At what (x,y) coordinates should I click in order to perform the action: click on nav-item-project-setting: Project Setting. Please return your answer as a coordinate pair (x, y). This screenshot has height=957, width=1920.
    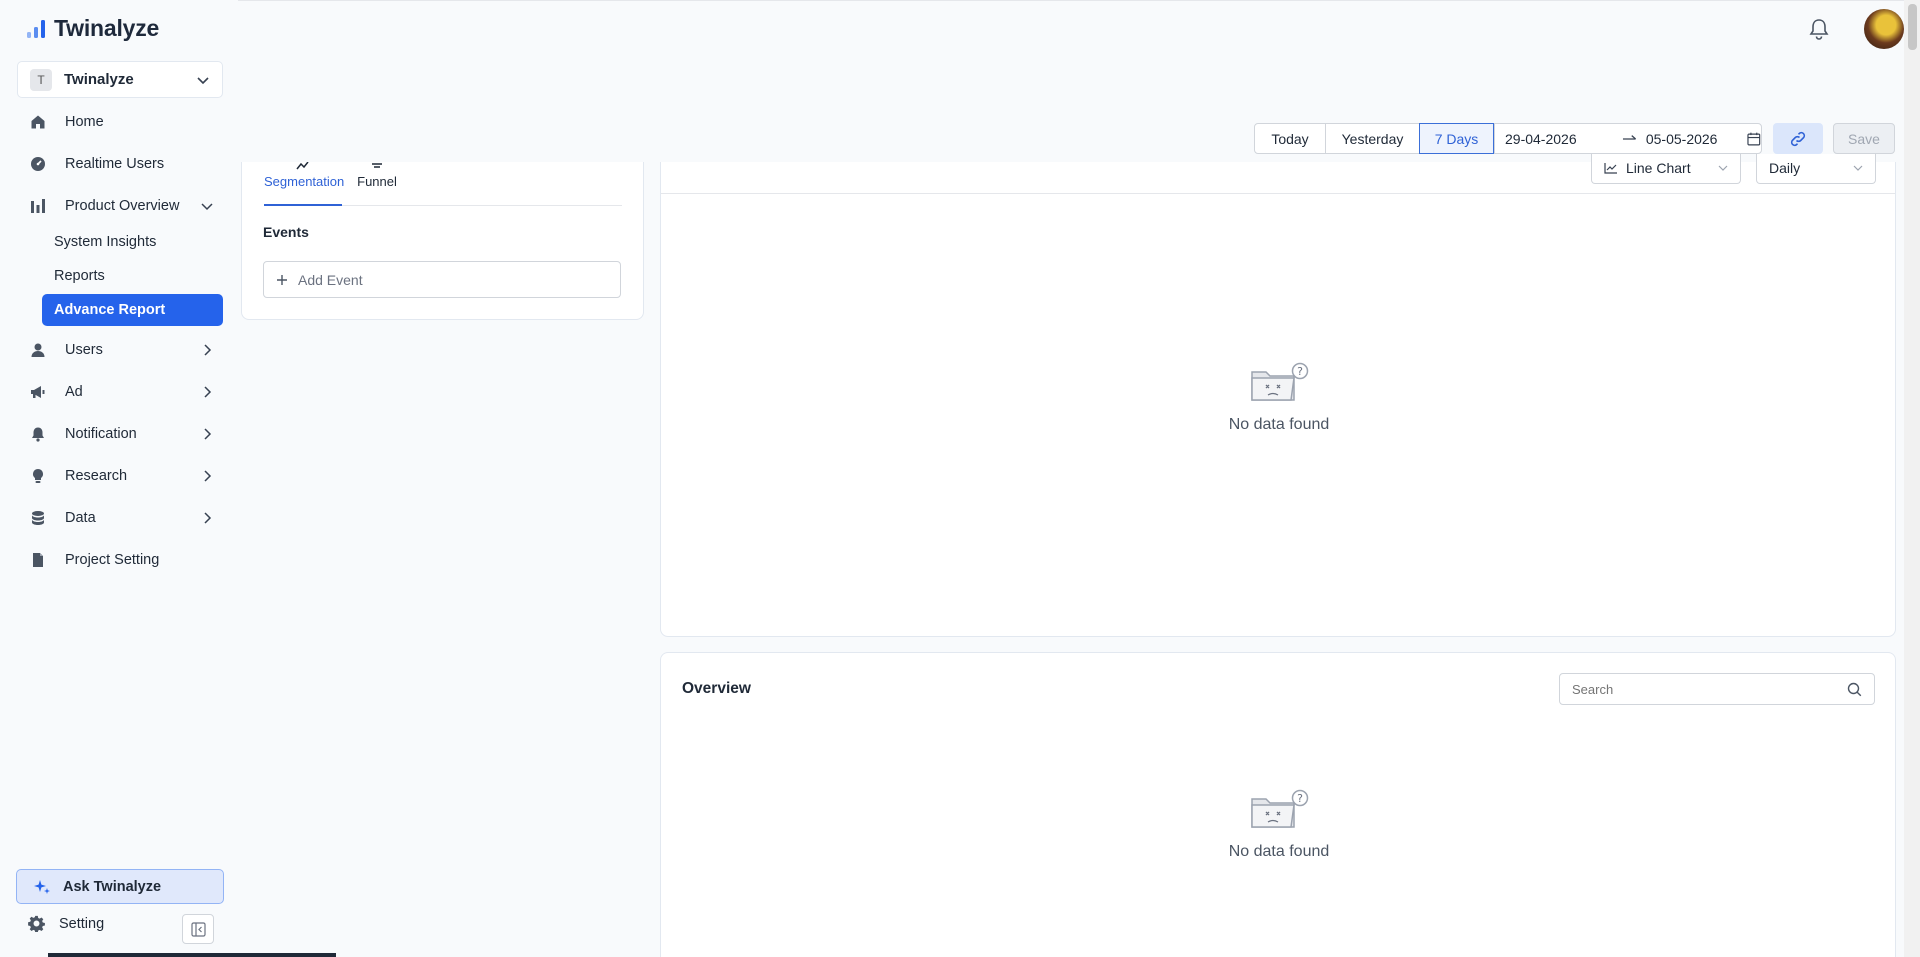
    Looking at the image, I should click on (120, 560).